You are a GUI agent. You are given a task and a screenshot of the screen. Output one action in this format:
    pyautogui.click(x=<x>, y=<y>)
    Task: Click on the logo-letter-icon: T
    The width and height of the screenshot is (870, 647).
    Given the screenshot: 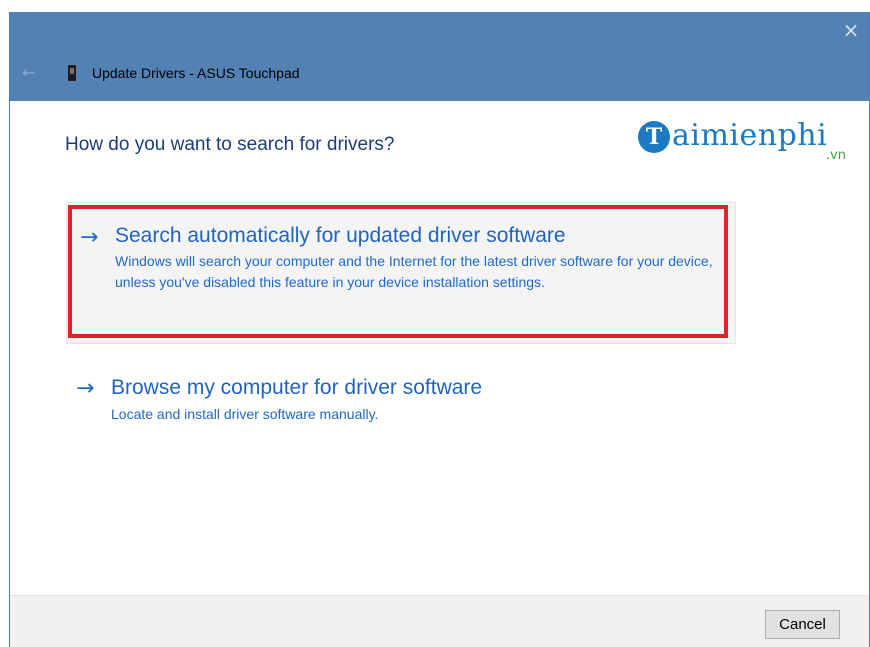 What is the action you would take?
    pyautogui.click(x=654, y=137)
    